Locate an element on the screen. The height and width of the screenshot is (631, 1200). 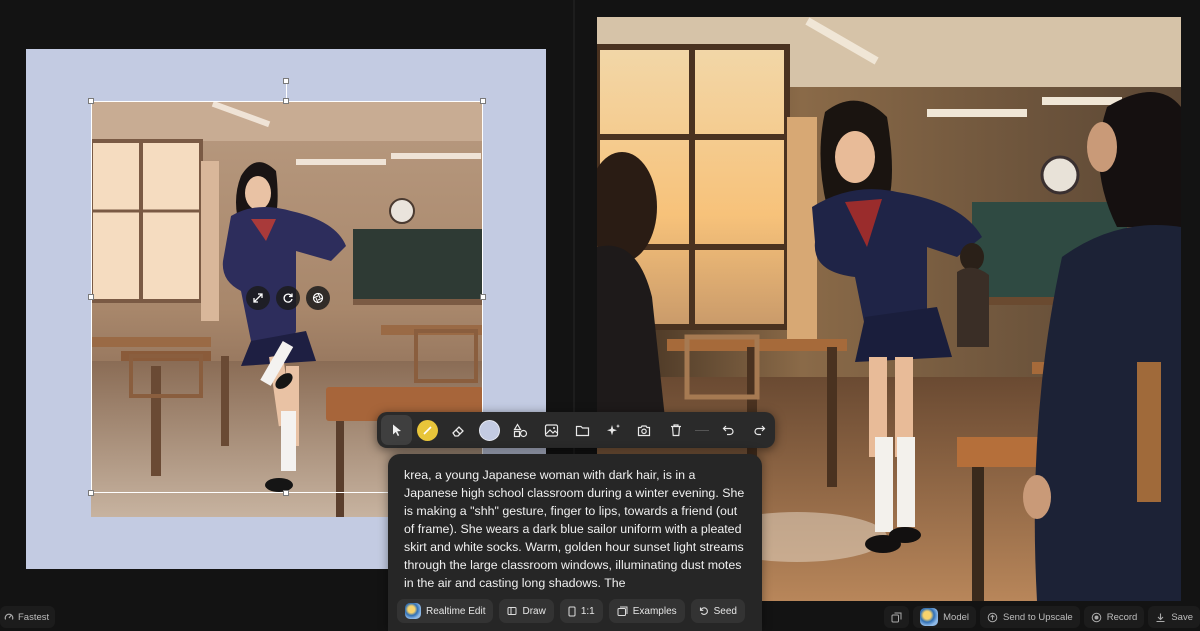
copy-icon is located at coordinates (896, 617).